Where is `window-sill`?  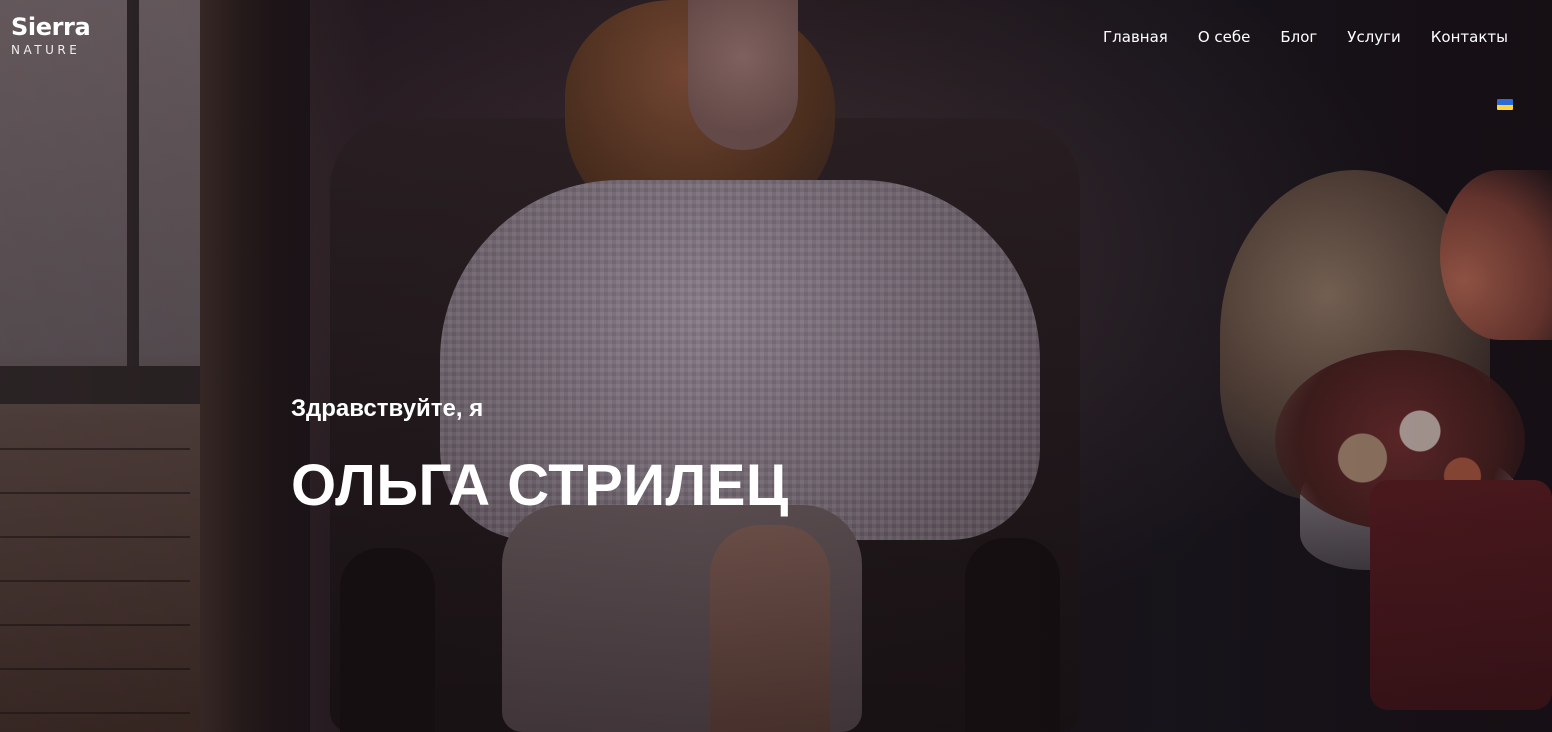 window-sill is located at coordinates (107, 385).